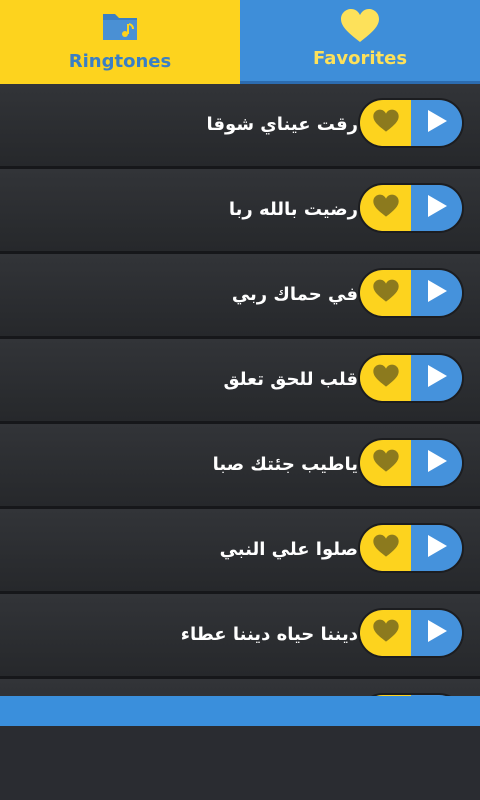 The height and width of the screenshot is (800, 480). I want to click on bottom-area, so click(240, 763).